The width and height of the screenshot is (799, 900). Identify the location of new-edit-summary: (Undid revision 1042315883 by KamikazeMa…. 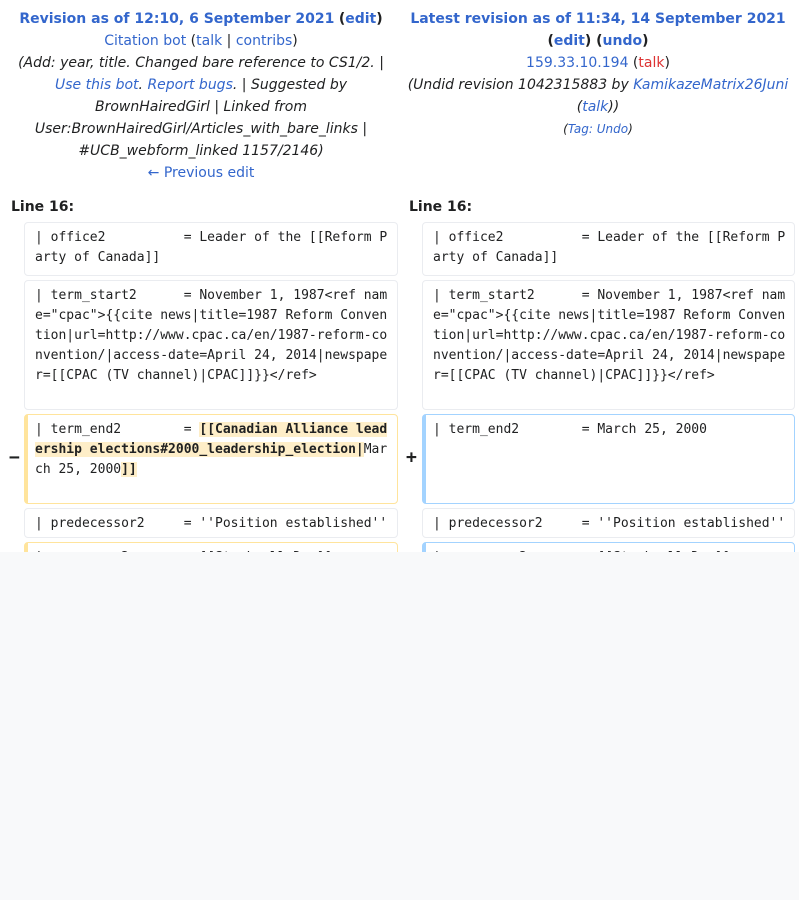
(598, 96).